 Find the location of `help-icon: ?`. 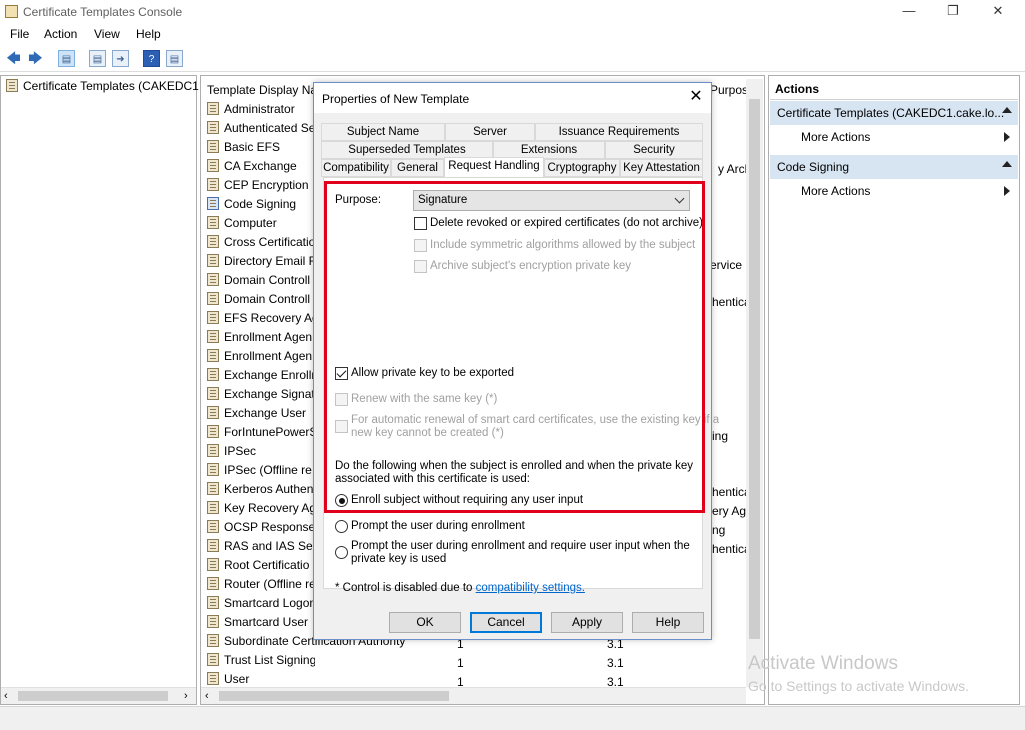

help-icon: ? is located at coordinates (151, 58).